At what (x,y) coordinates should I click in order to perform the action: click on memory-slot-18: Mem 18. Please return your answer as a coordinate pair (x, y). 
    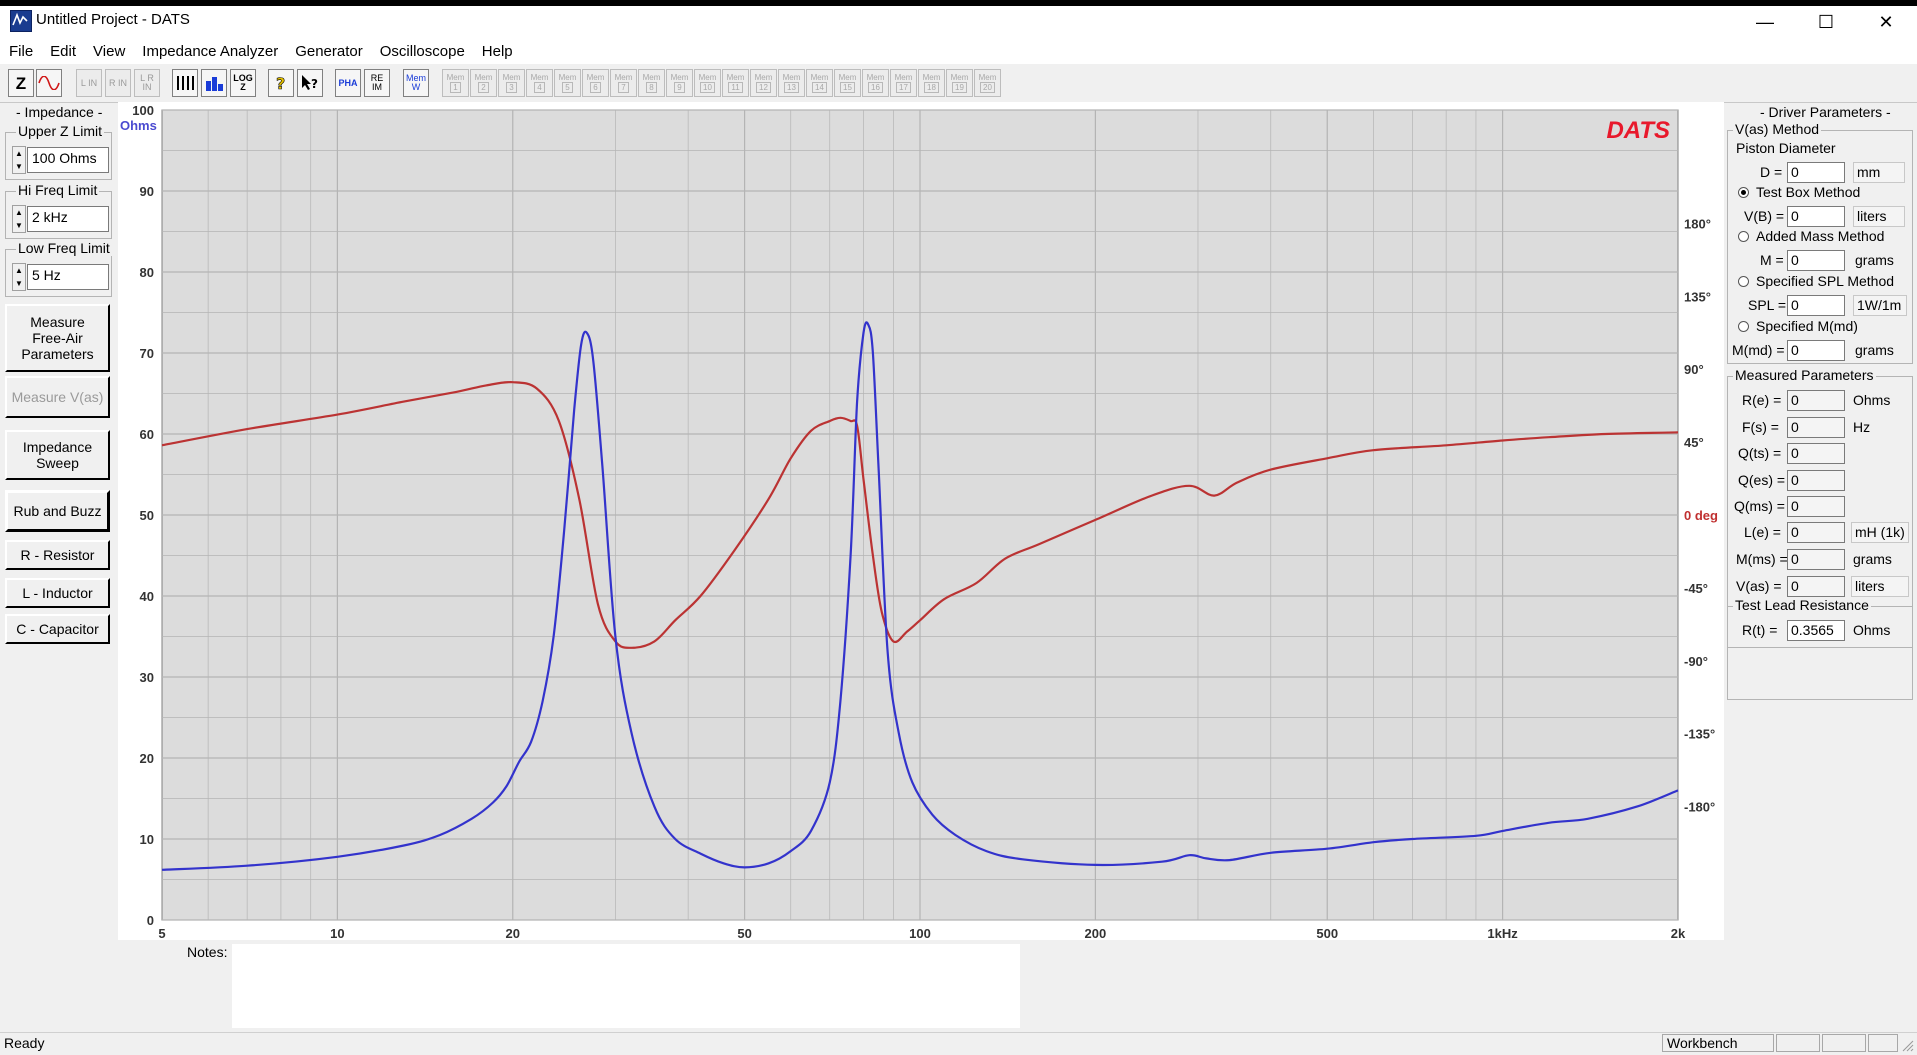
    Looking at the image, I should click on (931, 83).